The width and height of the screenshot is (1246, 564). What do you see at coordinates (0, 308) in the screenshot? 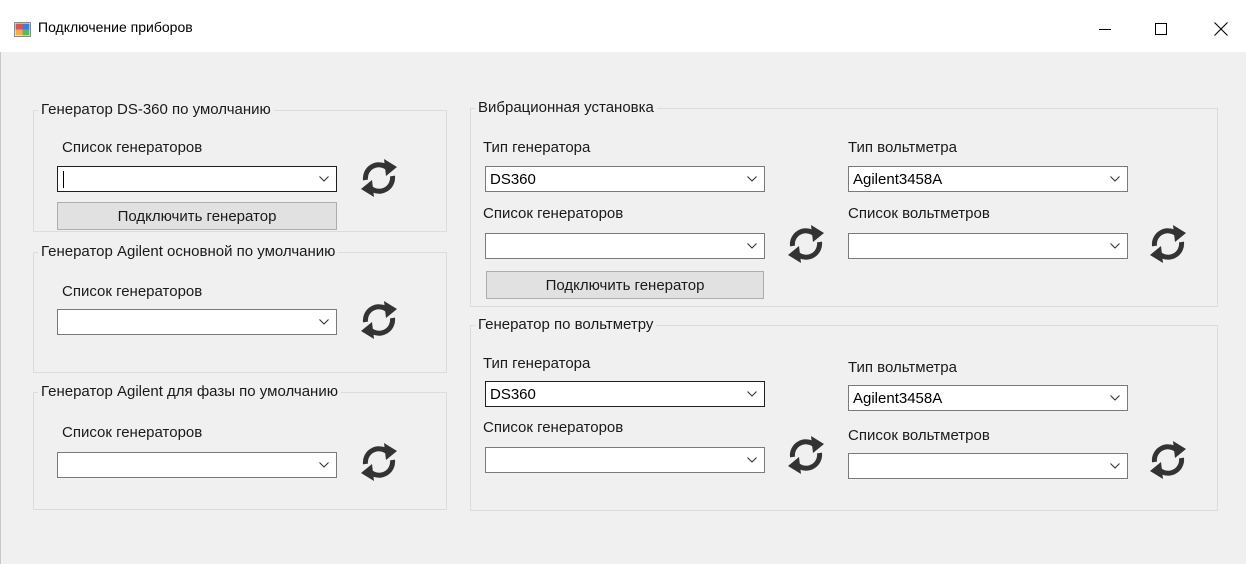
I see `window-border` at bounding box center [0, 308].